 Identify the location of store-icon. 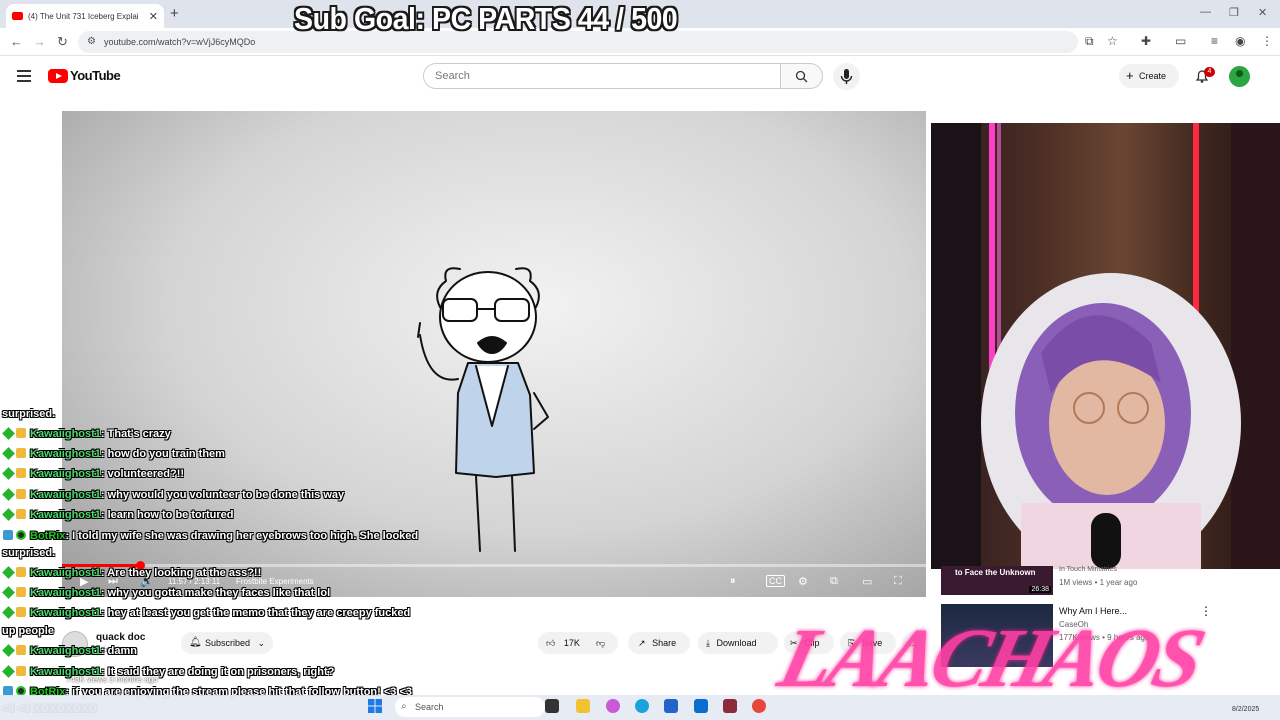
(671, 706).